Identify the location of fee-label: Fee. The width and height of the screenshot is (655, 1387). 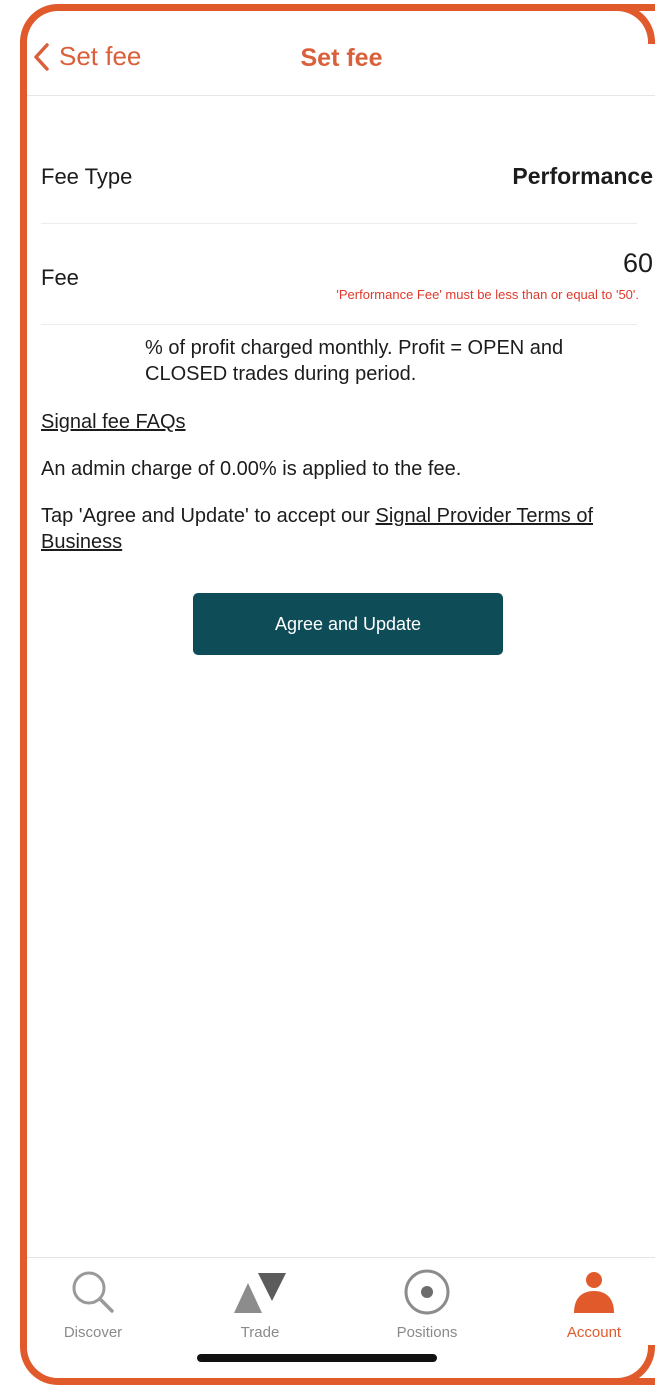
(60, 277).